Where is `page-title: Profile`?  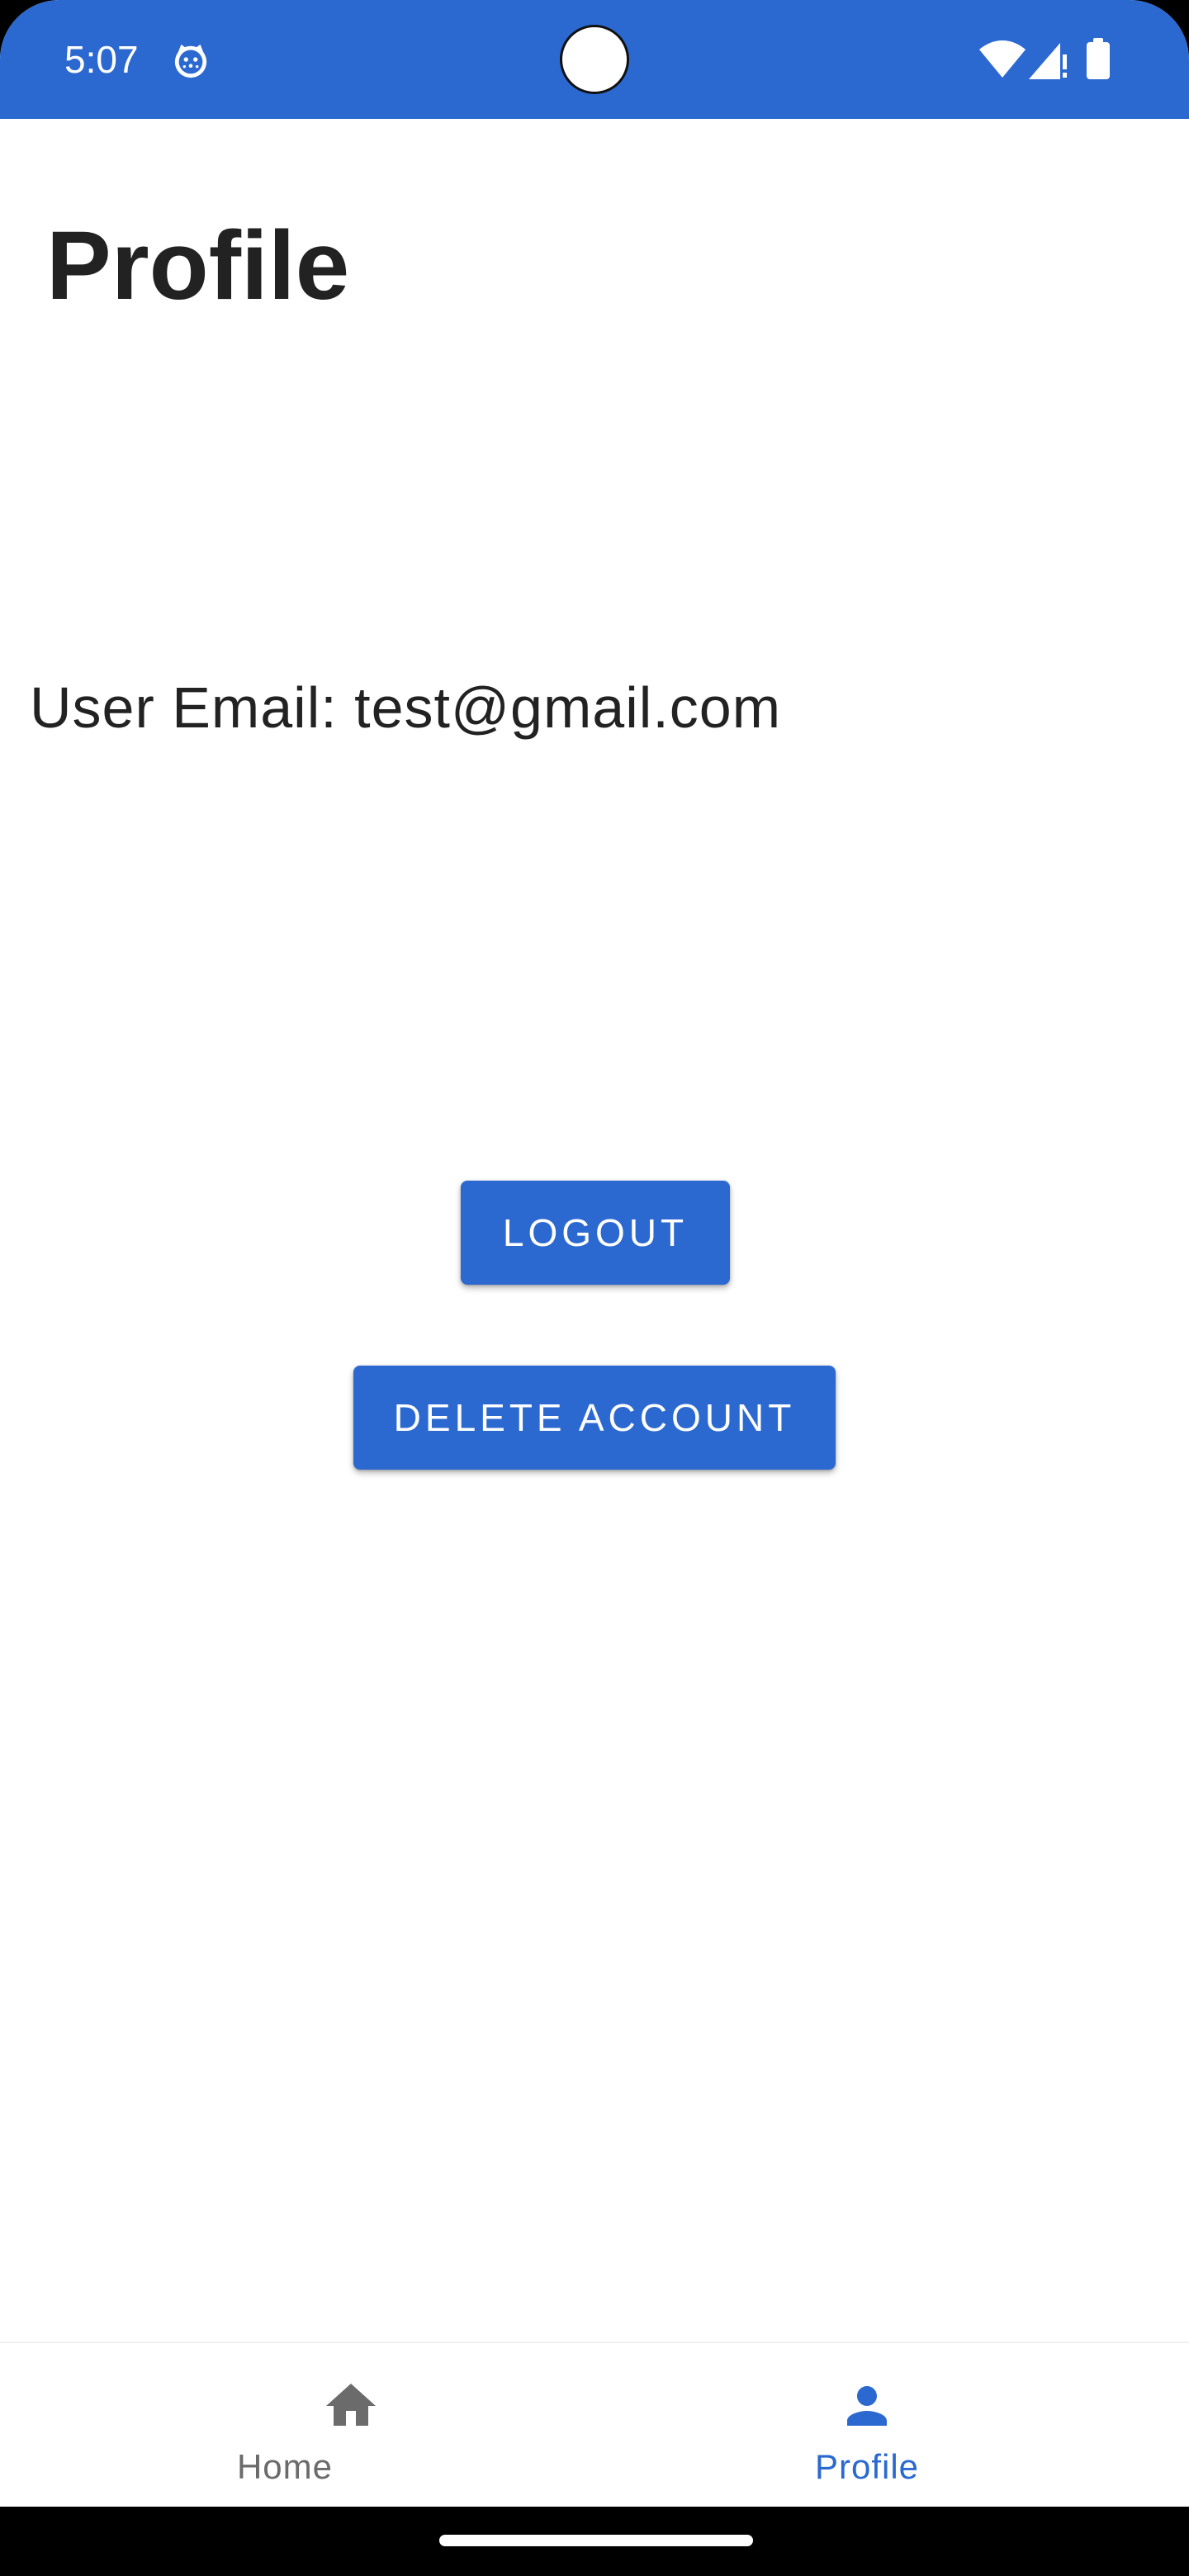
page-title: Profile is located at coordinates (198, 265).